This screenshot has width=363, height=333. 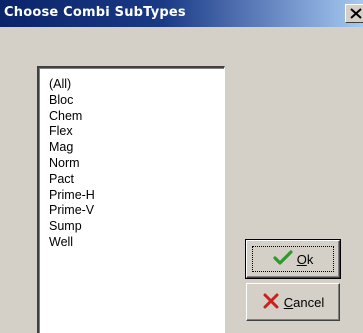 What do you see at coordinates (72, 132) in the screenshot?
I see `list-item-flex: Flex` at bounding box center [72, 132].